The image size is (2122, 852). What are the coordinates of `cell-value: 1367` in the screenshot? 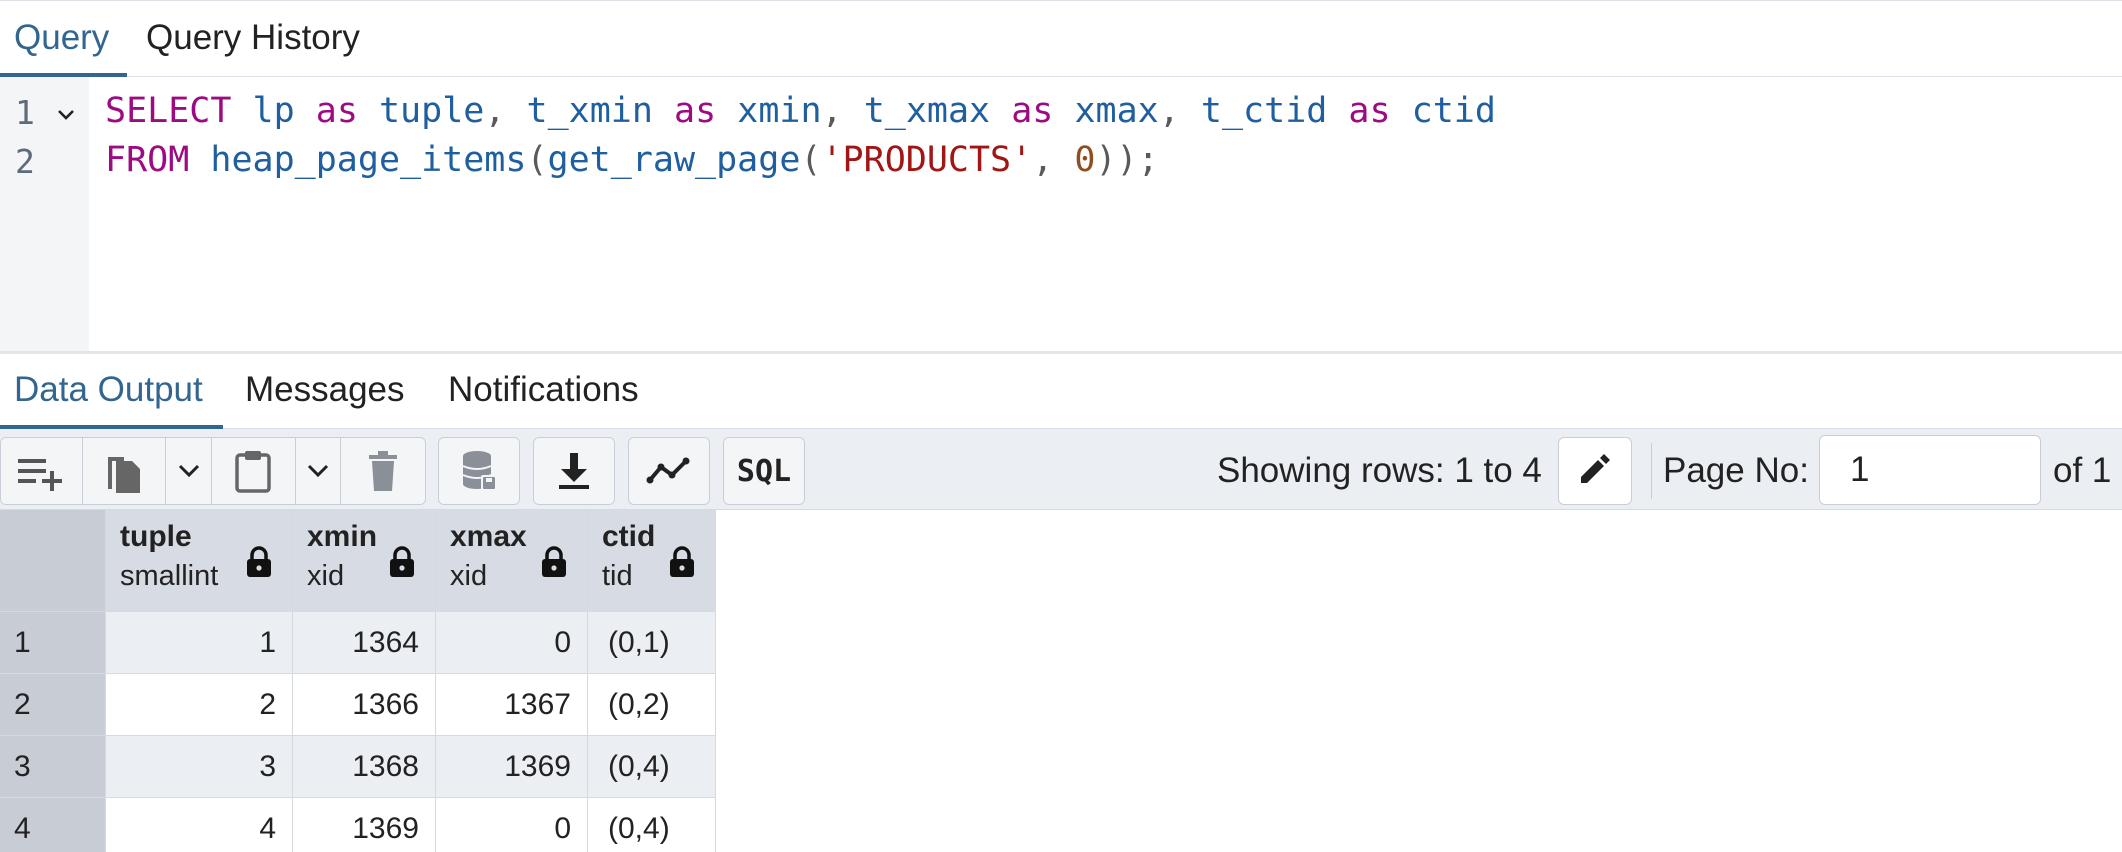 It's located at (537, 704).